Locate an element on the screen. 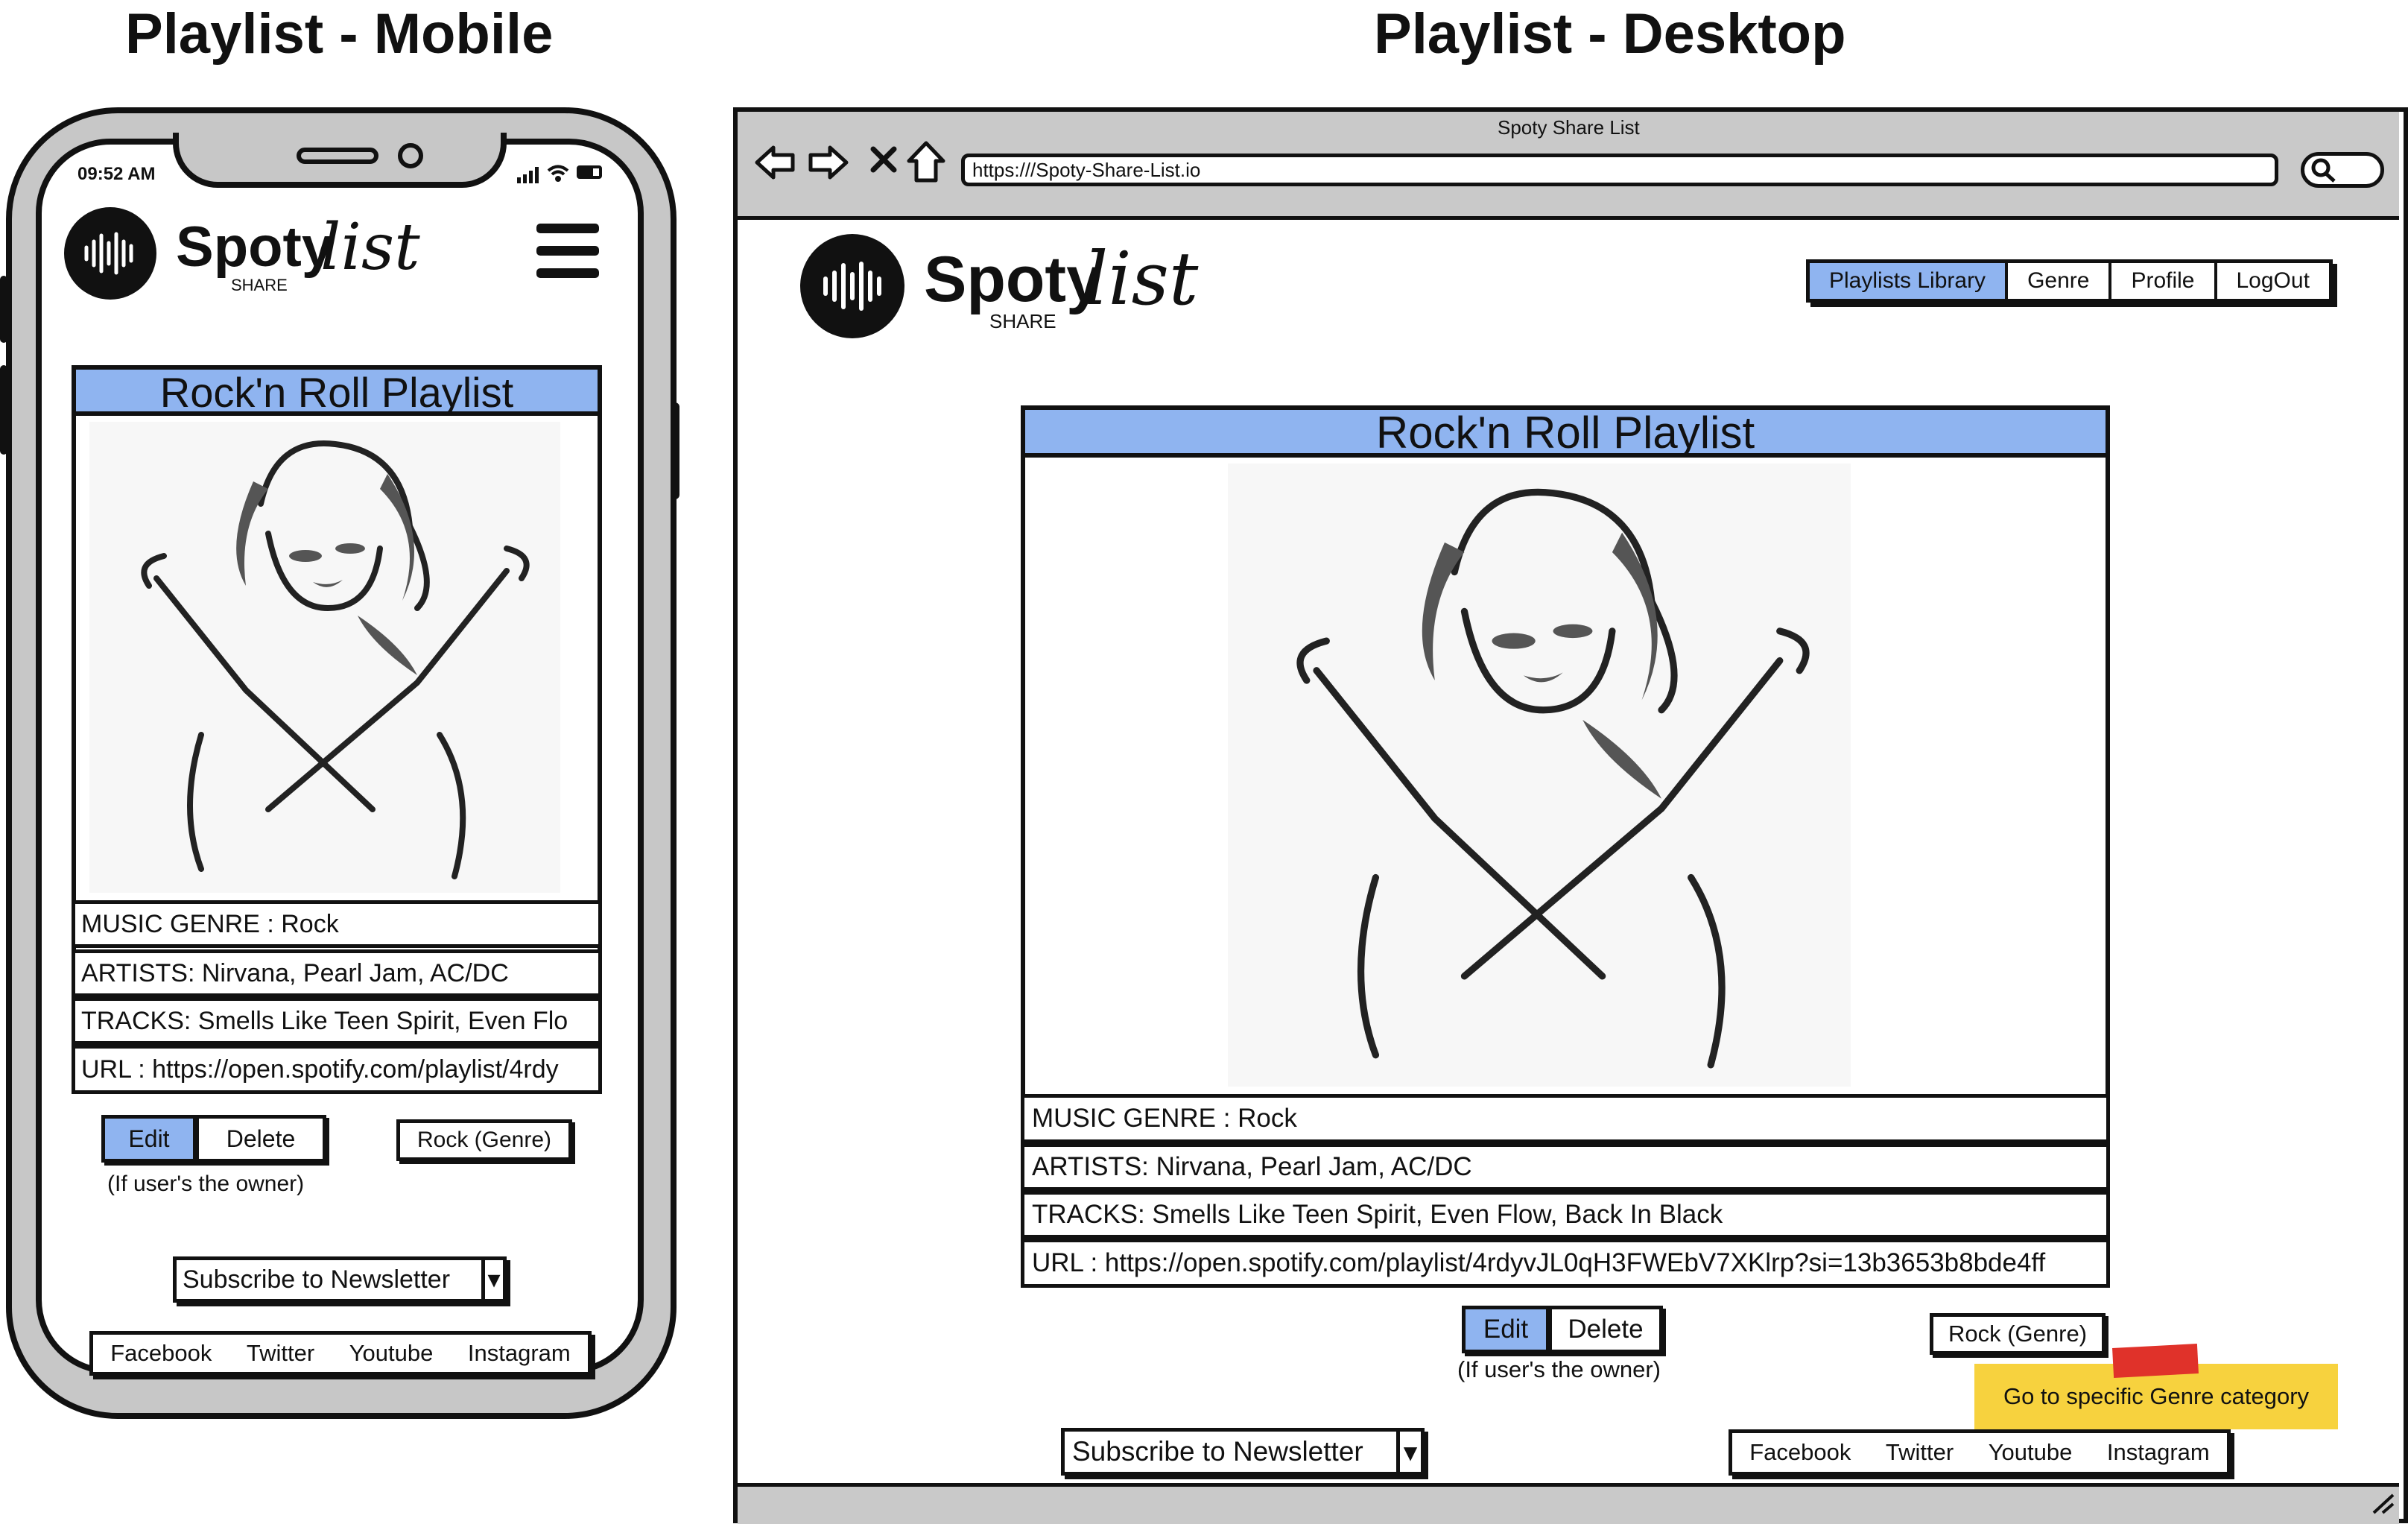  mobile-heading: Playlist - Mobile is located at coordinates (339, 34).